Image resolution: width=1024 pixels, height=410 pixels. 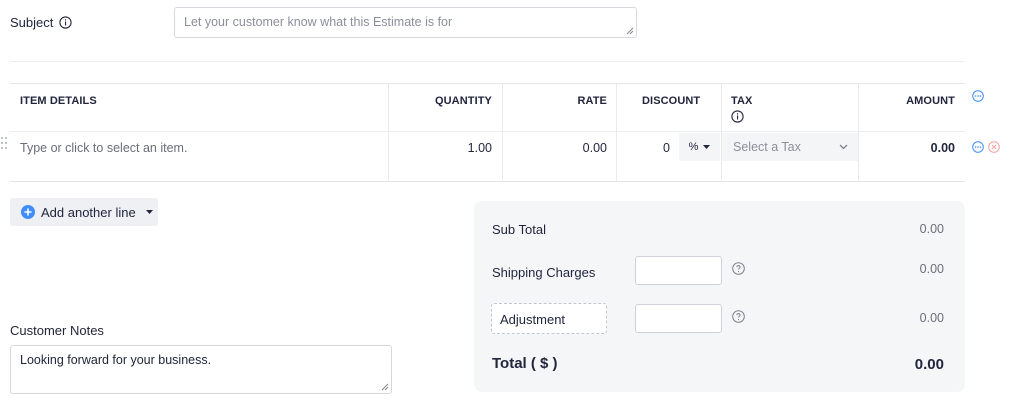 I want to click on row-divider, so click(x=487, y=131).